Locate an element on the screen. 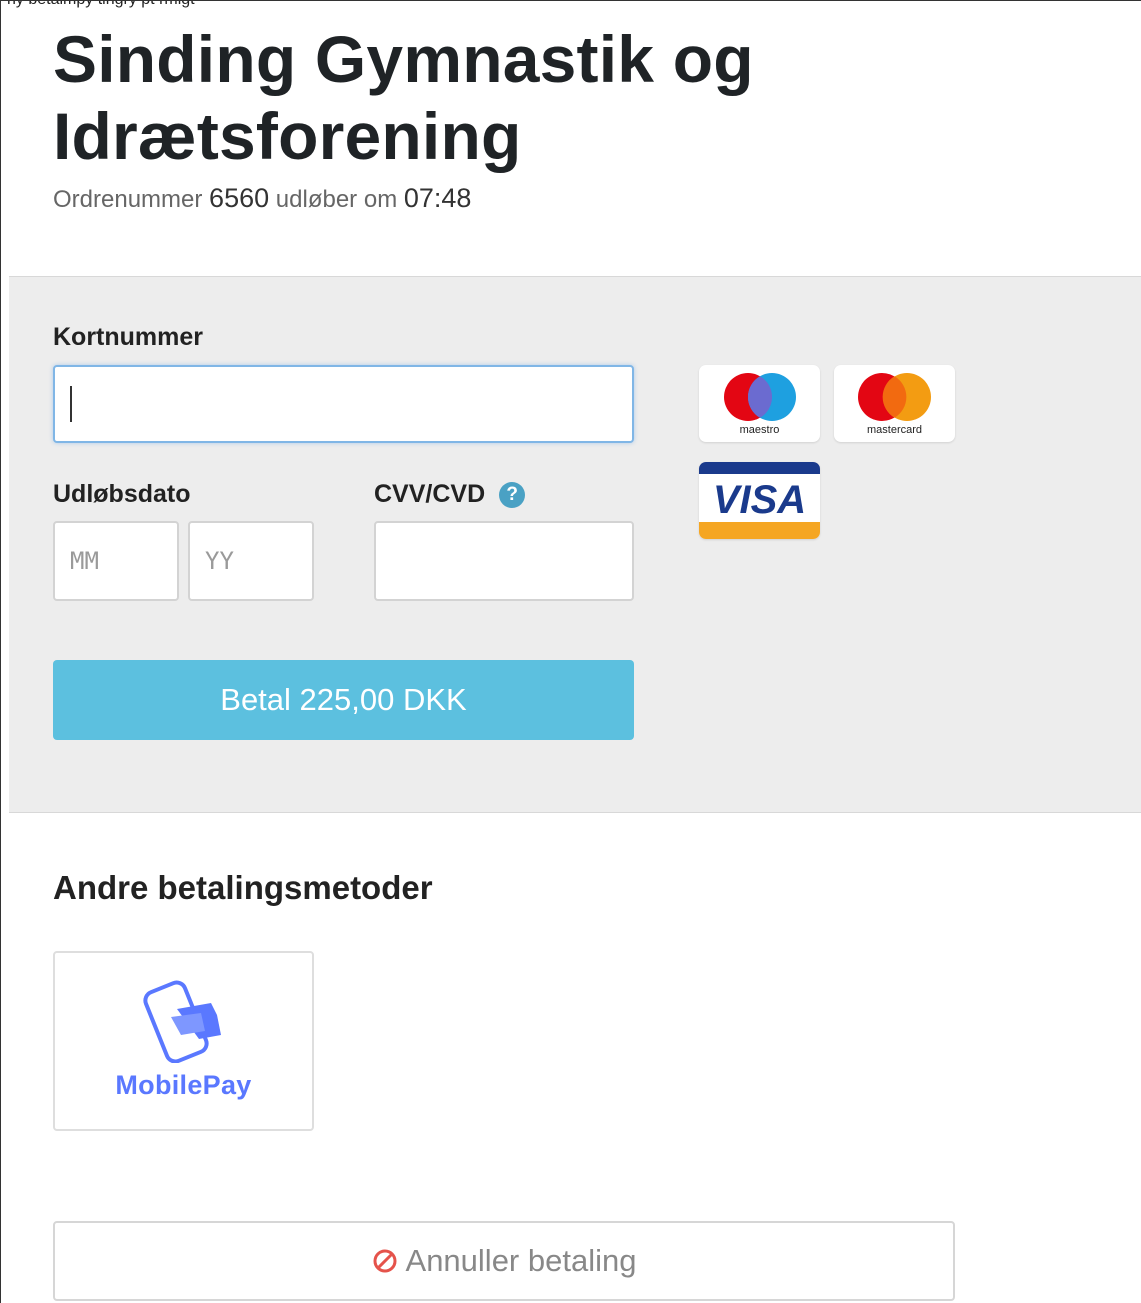  cvv-input is located at coordinates (504, 561).